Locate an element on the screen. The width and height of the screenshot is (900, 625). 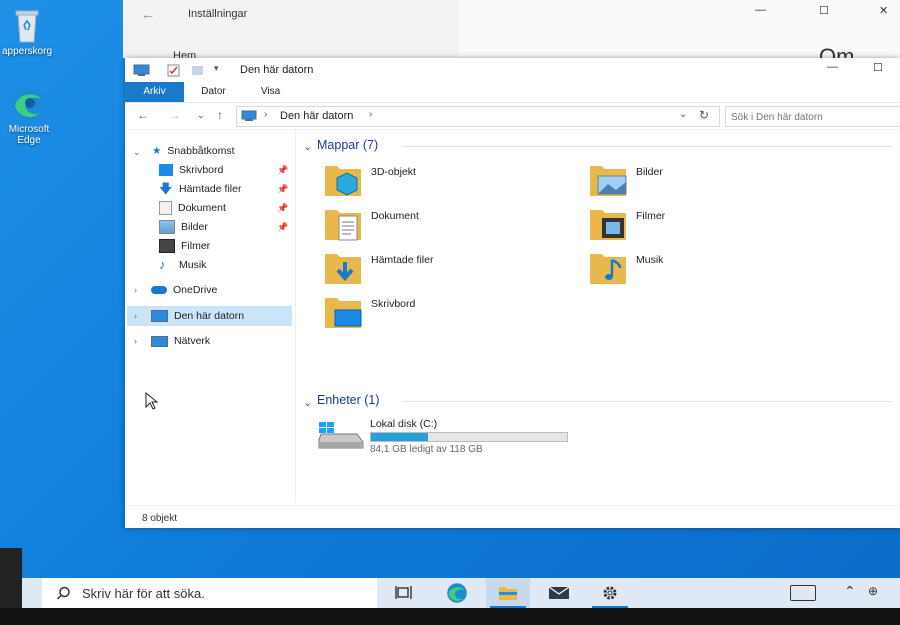
nav-this-pc: Den här datorn is located at coordinates (197, 316).